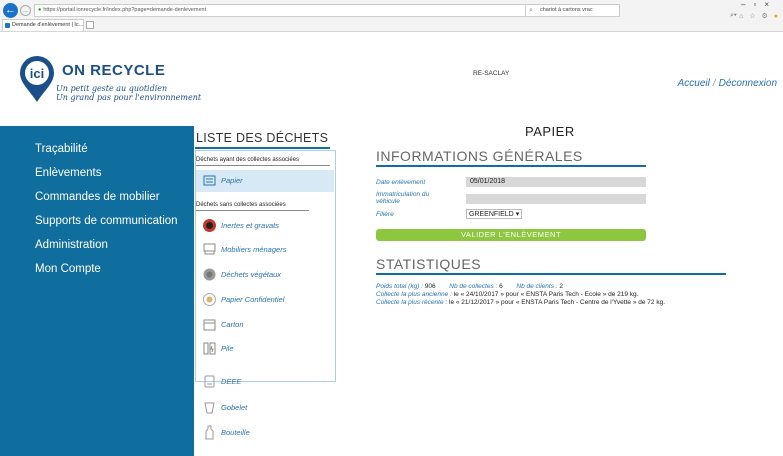 The height and width of the screenshot is (456, 783). Describe the element at coordinates (209, 408) in the screenshot. I see `cup-icon` at that location.